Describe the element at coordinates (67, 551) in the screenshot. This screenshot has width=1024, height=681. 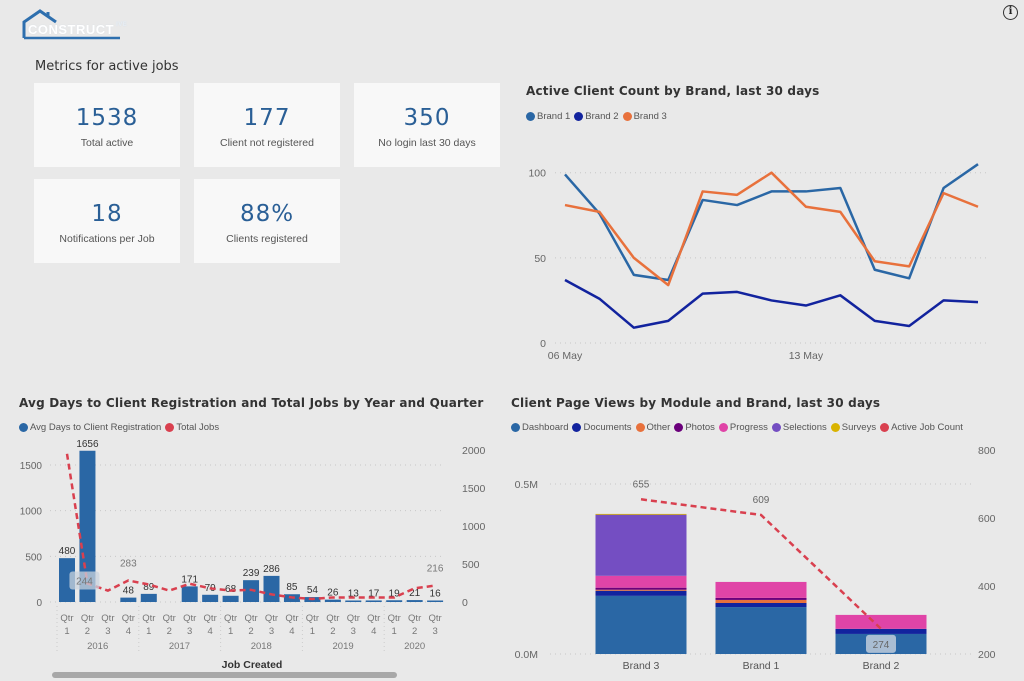
I see `bar-data-label: 480` at that location.